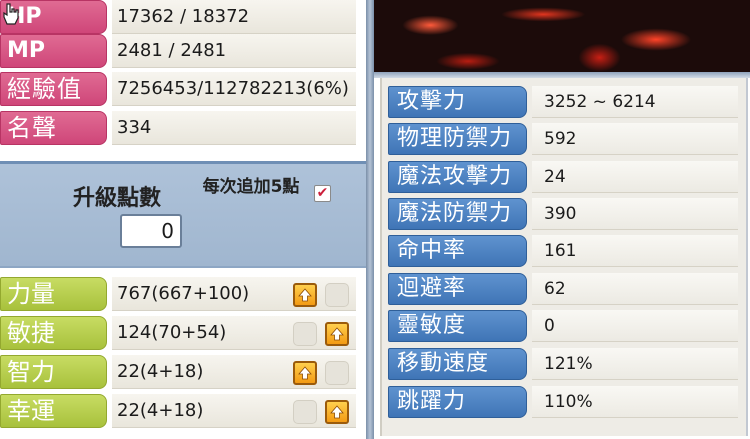  I want to click on stat-label-int: 智力, so click(53, 372).